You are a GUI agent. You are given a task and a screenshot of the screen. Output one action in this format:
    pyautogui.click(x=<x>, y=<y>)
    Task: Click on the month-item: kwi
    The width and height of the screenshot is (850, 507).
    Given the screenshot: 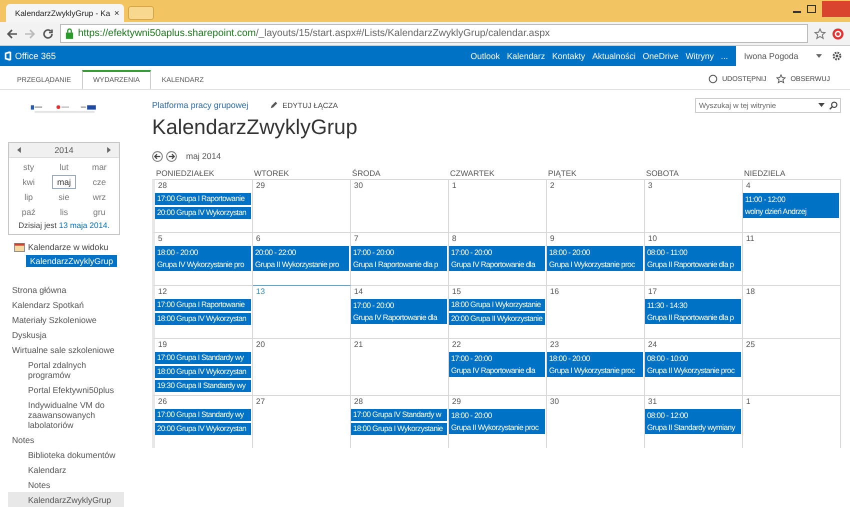 What is the action you would take?
    pyautogui.click(x=28, y=182)
    